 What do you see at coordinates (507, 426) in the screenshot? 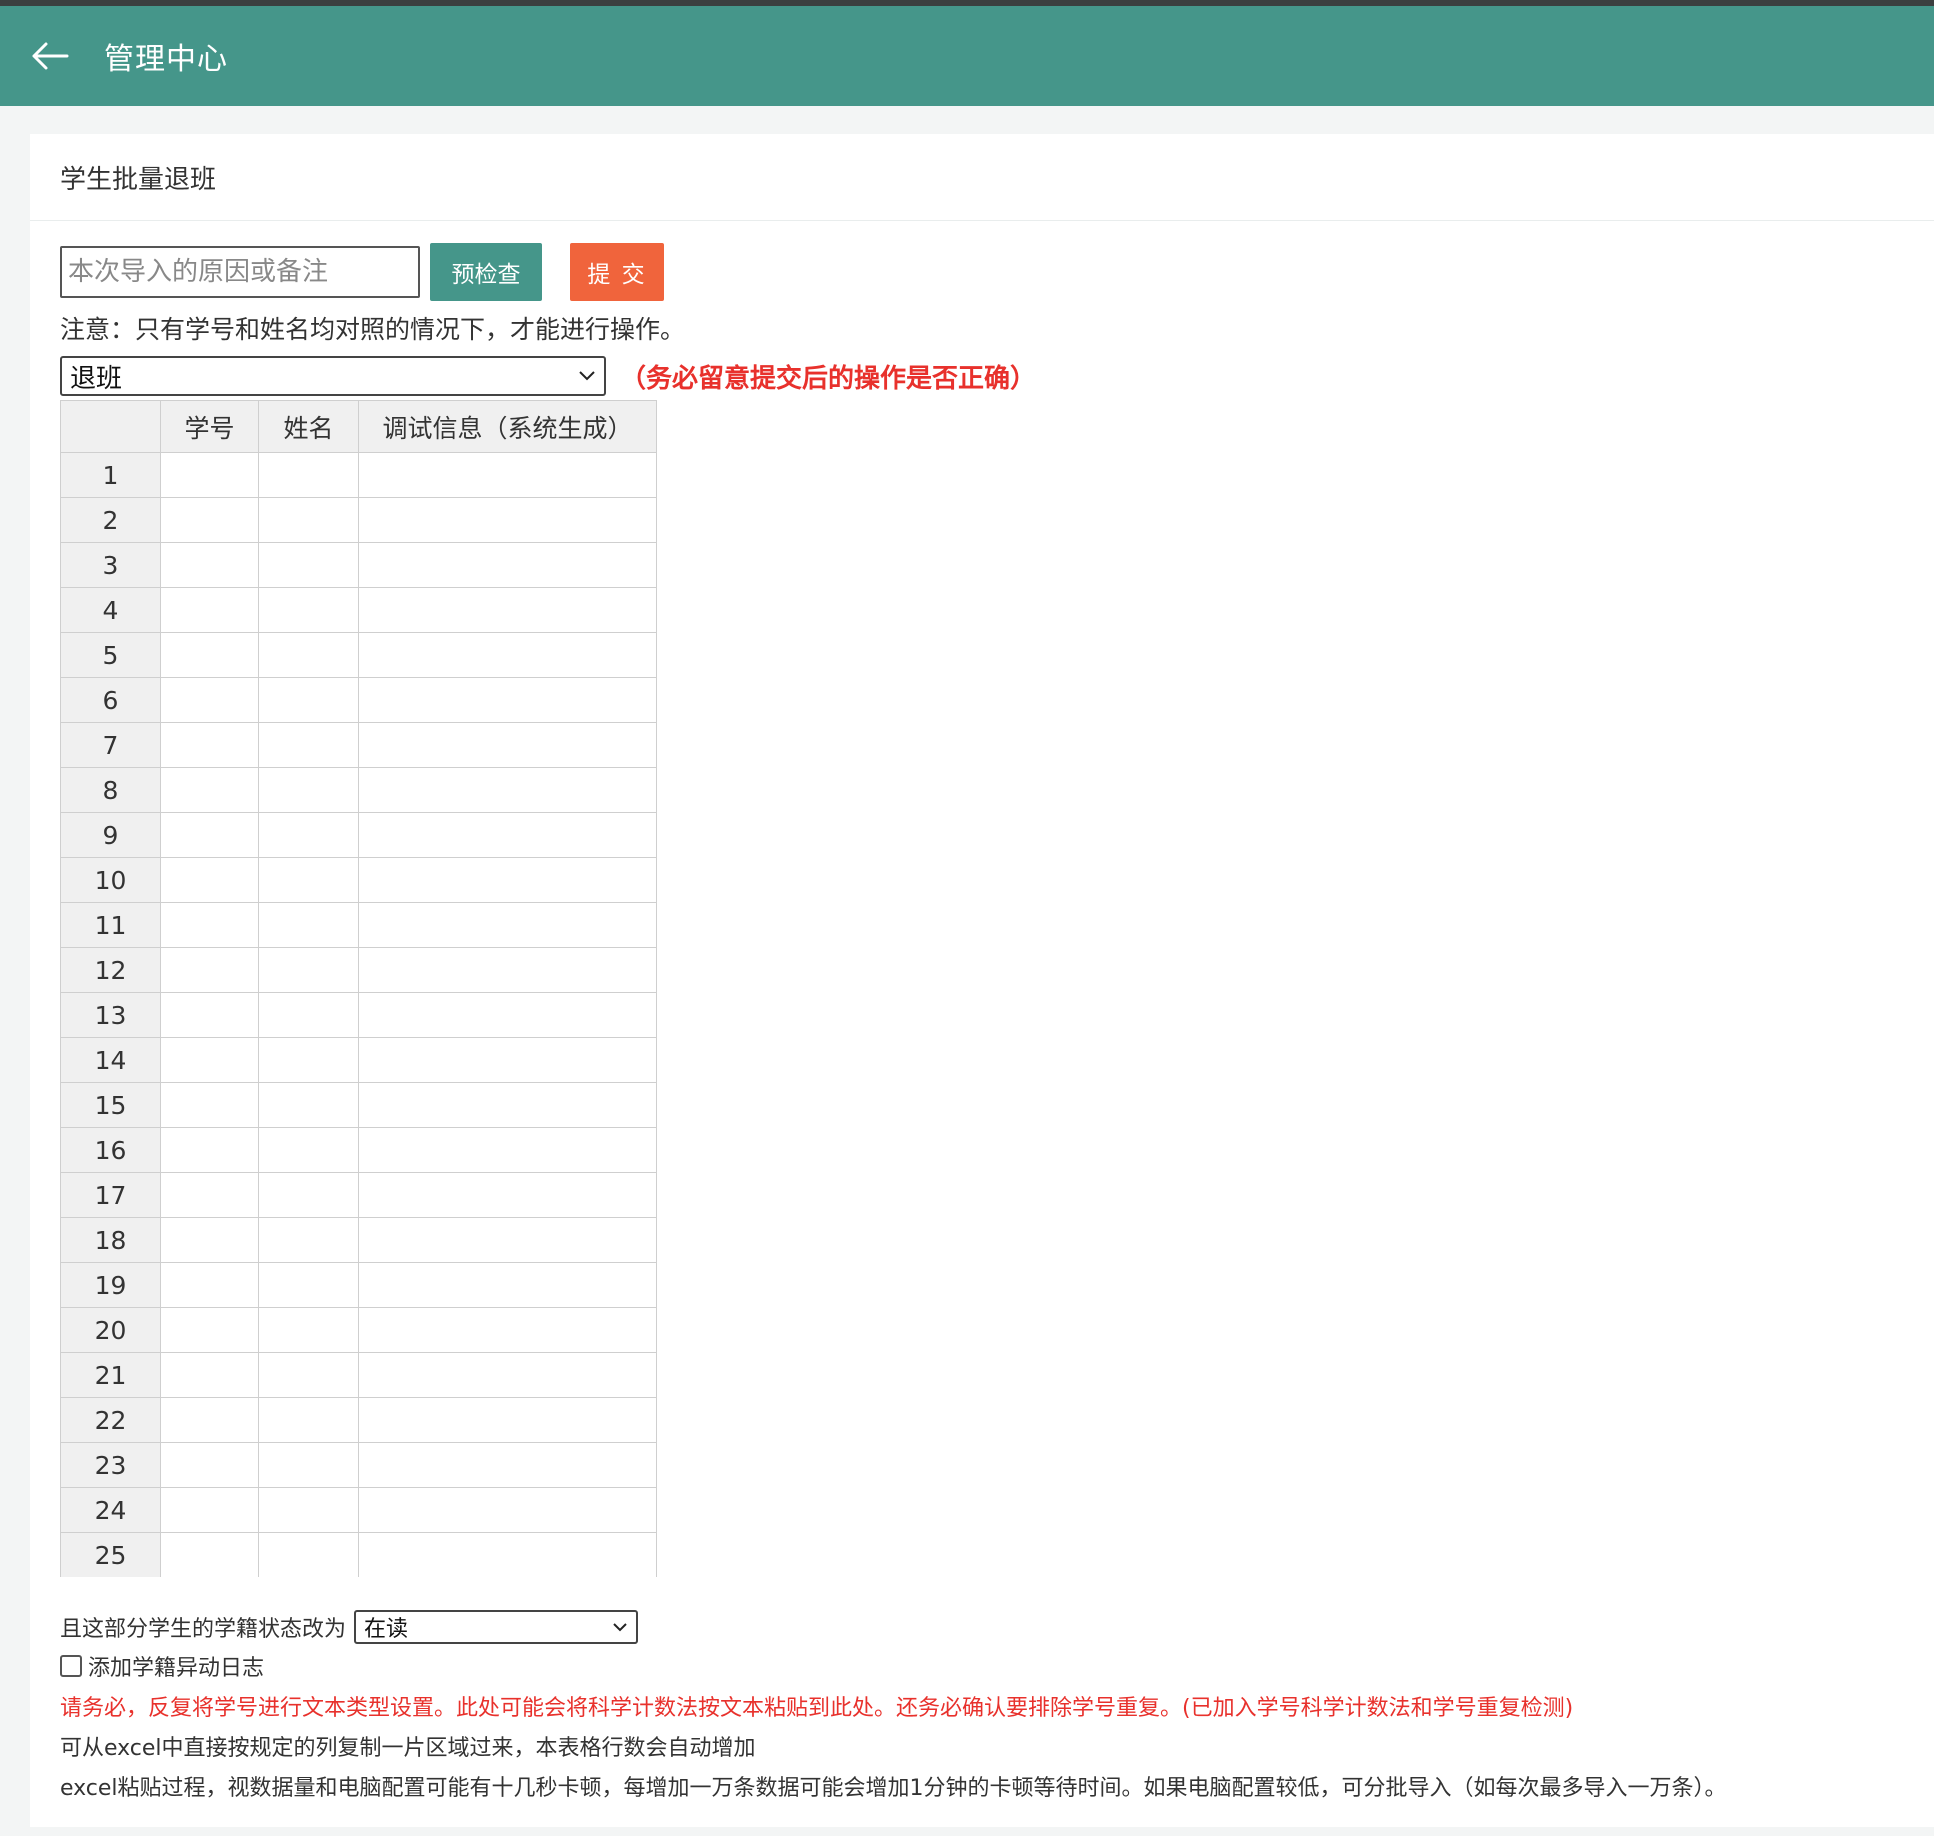
I see `column-header: 调试信息（系统生成）` at bounding box center [507, 426].